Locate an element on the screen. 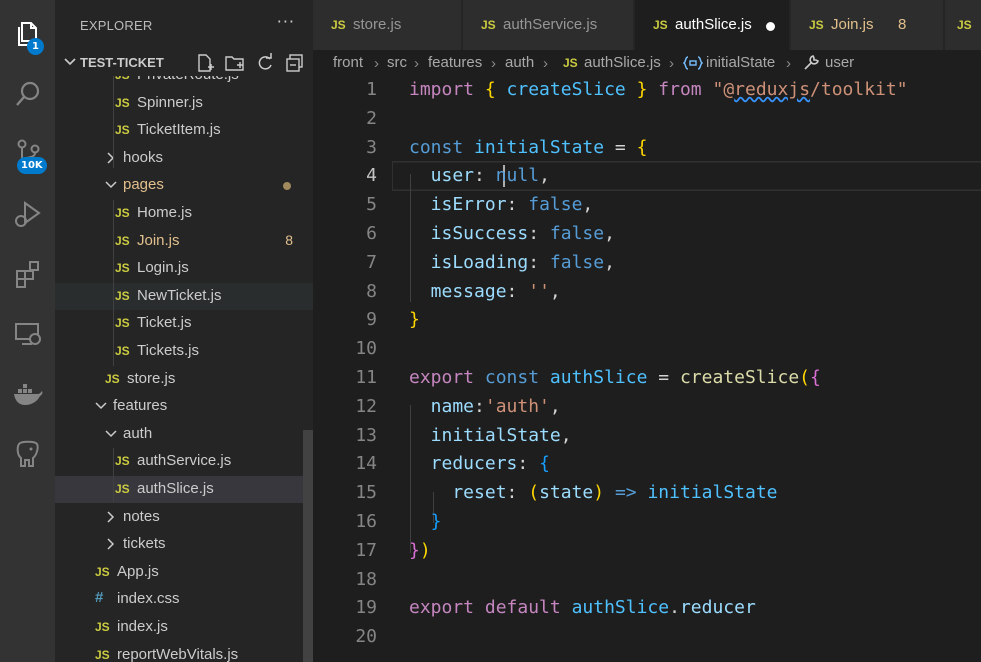 This screenshot has height=662, width=981. tree-item-label: PrivateRoute.js is located at coordinates (188, 79).